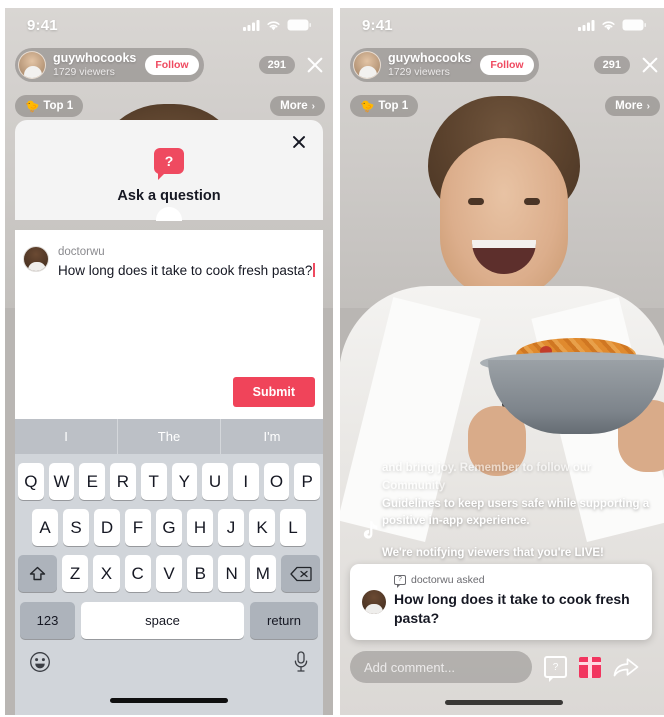  What do you see at coordinates (169, 527) in the screenshot?
I see `key-g: G` at bounding box center [169, 527].